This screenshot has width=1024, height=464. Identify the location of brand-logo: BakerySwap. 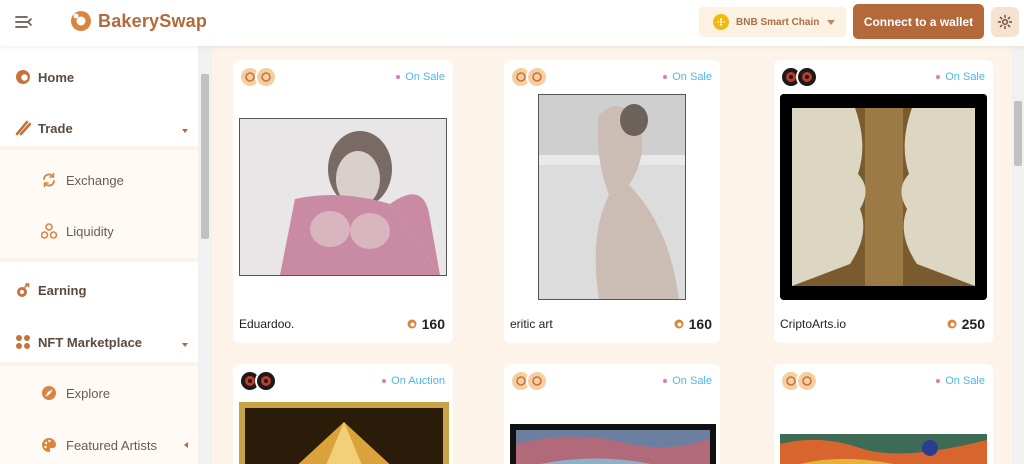
(138, 21).